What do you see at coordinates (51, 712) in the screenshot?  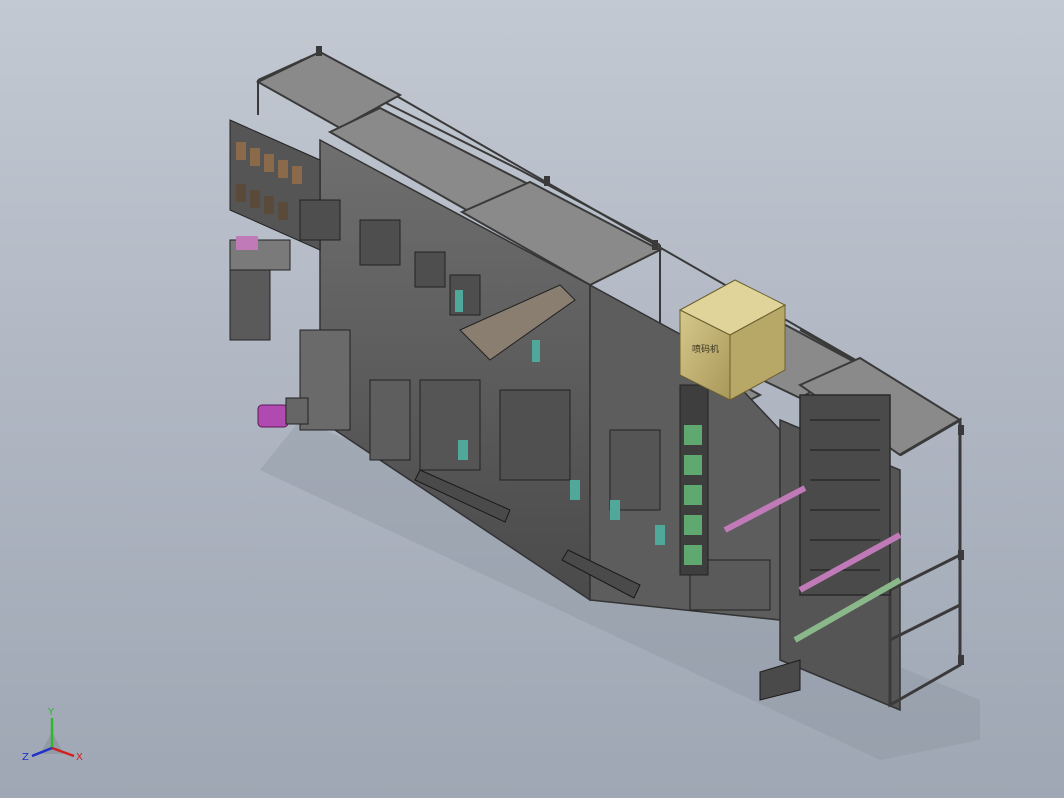 I see `y-axis-label: Y` at bounding box center [51, 712].